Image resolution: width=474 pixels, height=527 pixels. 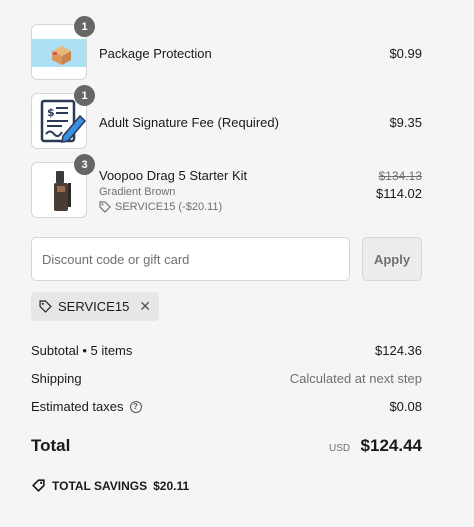 I want to click on total-savings: TOTAL SAVINGS $20.11, so click(x=110, y=485).